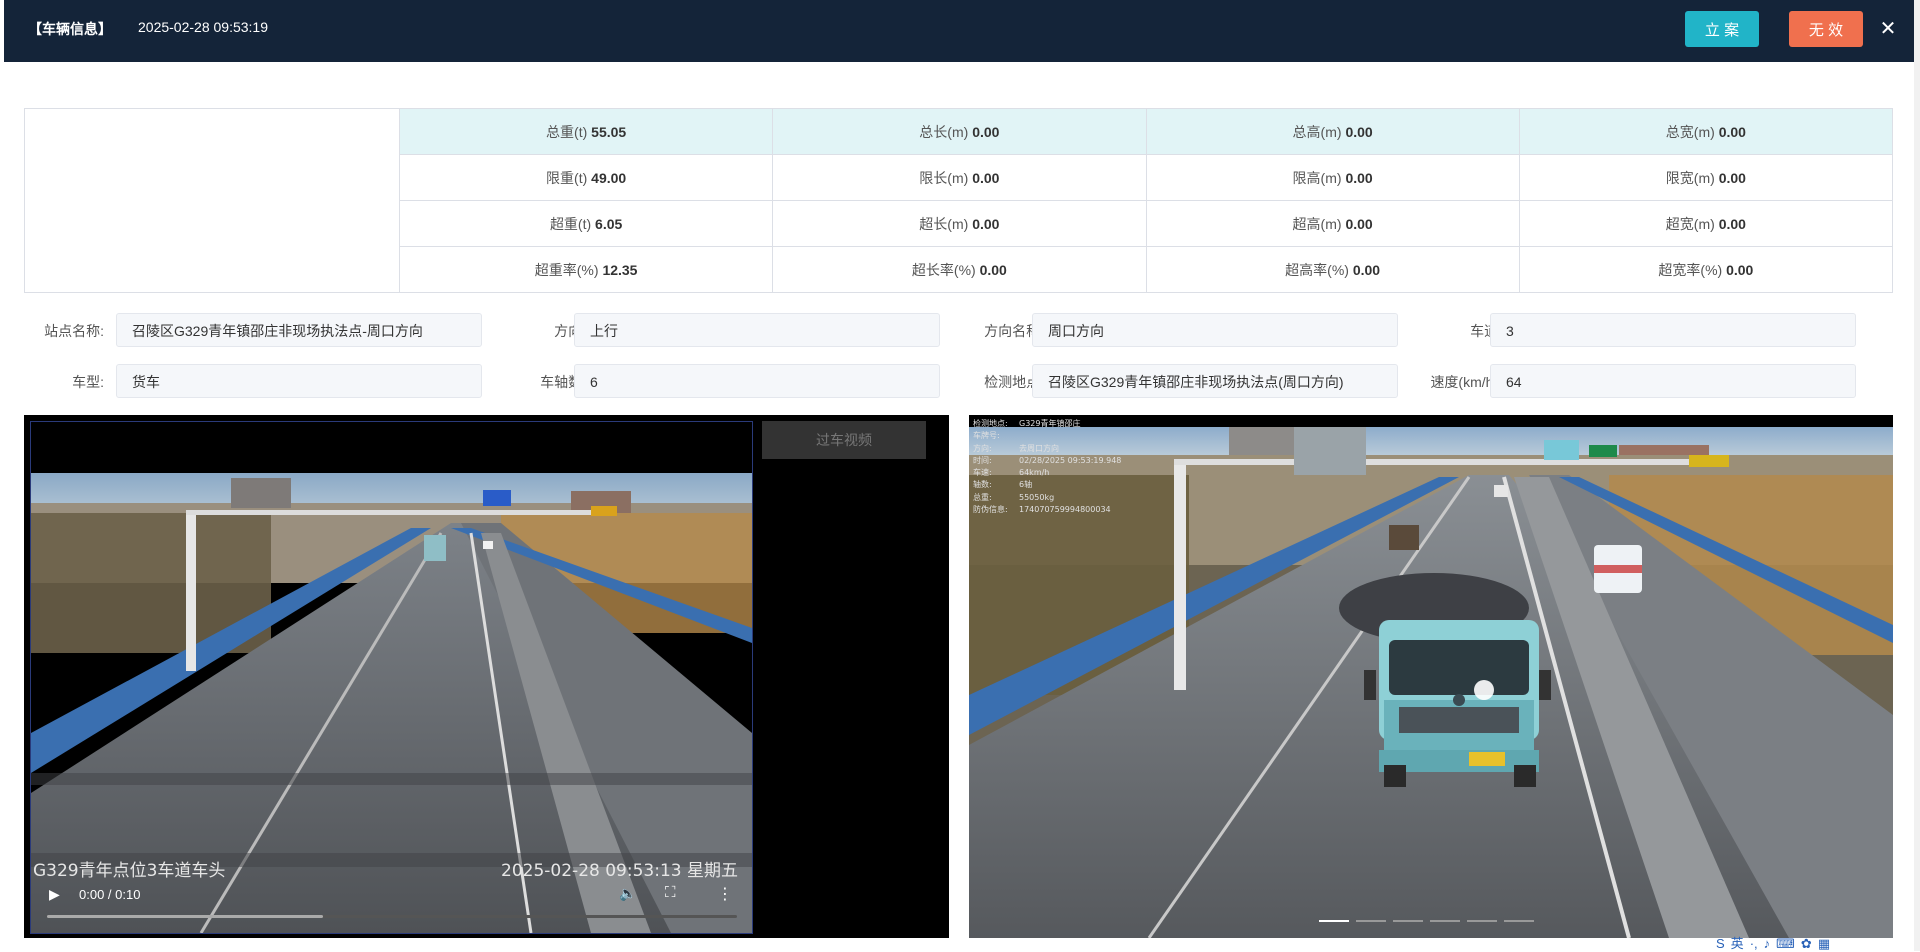 The width and height of the screenshot is (1920, 952). What do you see at coordinates (982, 460) in the screenshot?
I see `osd-key: 时间:` at bounding box center [982, 460].